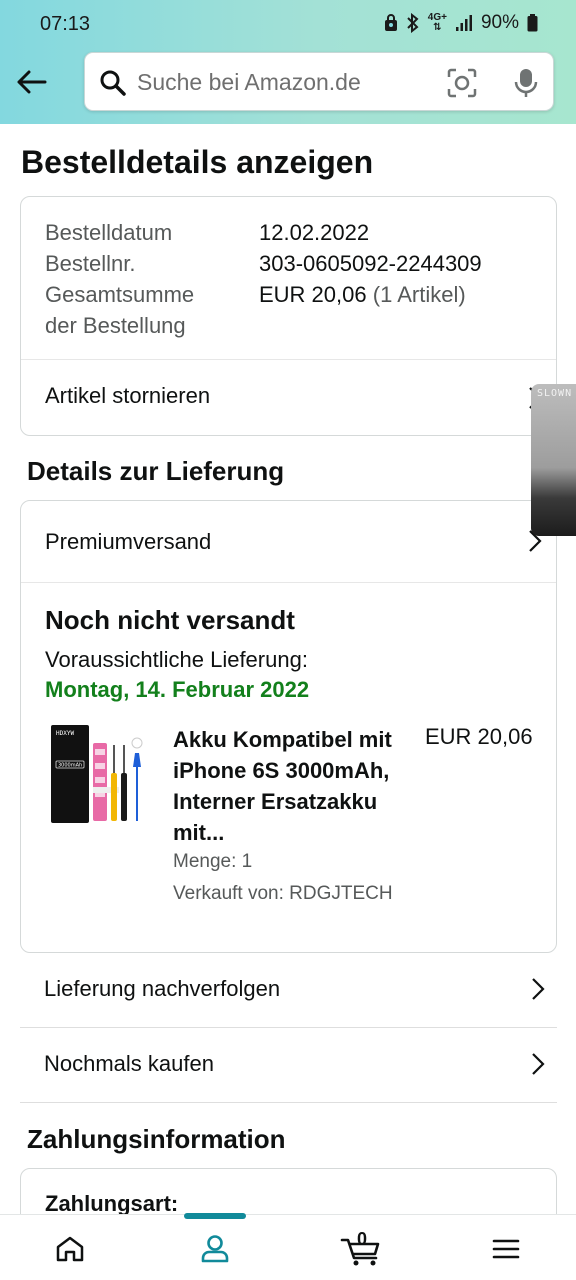  What do you see at coordinates (462, 83) in the screenshot?
I see `camera-icon` at bounding box center [462, 83].